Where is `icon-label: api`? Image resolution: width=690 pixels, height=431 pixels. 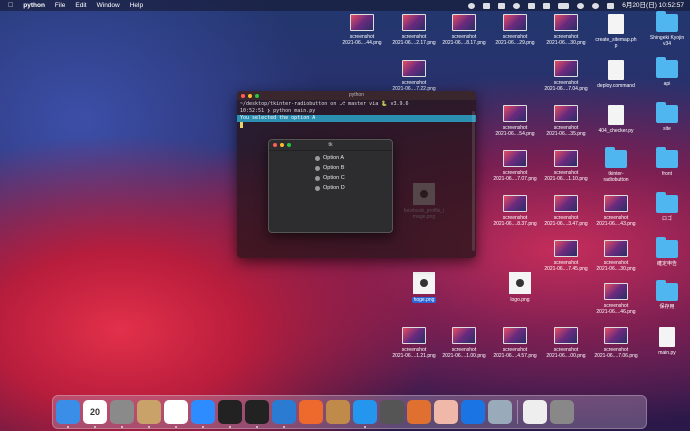 icon-label: api is located at coordinates (667, 84).